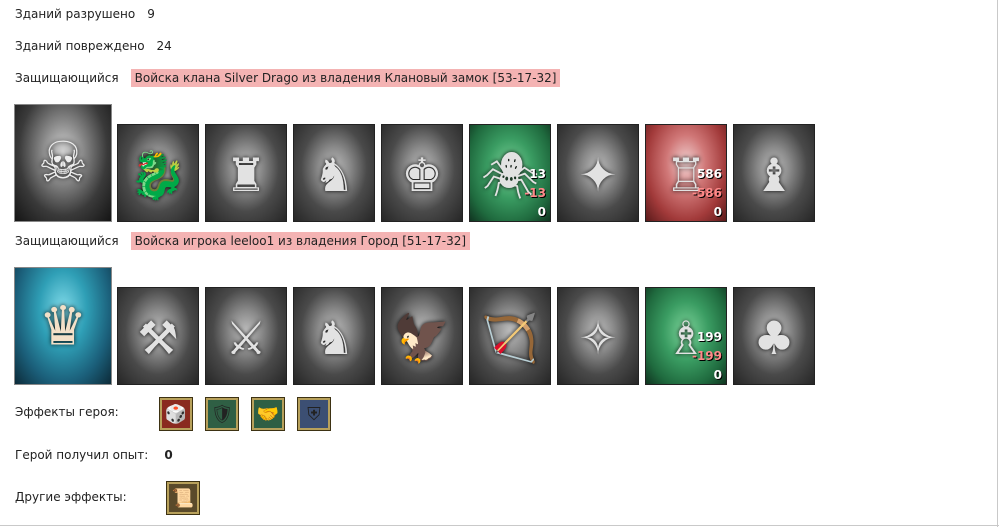 This screenshot has width=999, height=527. What do you see at coordinates (67, 78) in the screenshot?
I see `defender-1-label: Защищающийся` at bounding box center [67, 78].